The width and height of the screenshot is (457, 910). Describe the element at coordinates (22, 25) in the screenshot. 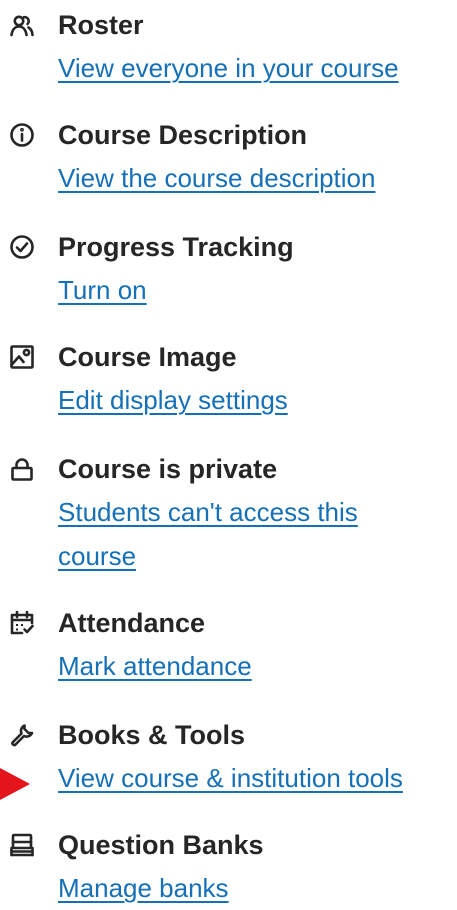

I see `roster-icon` at that location.